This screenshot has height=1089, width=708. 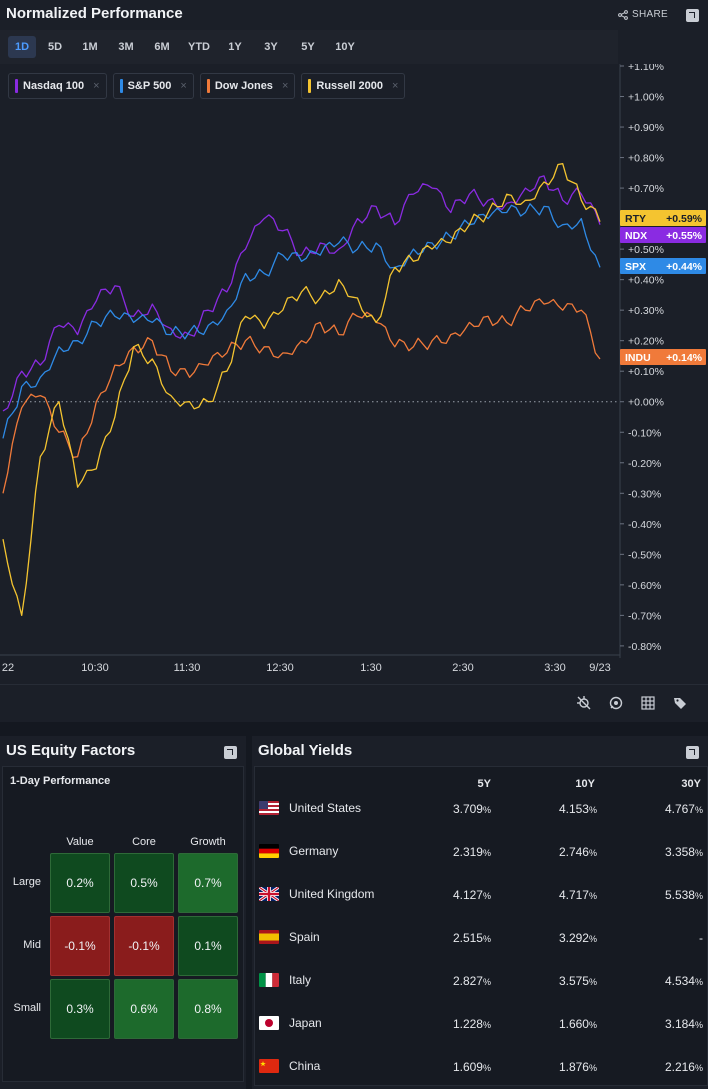 I want to click on y-tick-label: -0.40%, so click(x=644, y=525).